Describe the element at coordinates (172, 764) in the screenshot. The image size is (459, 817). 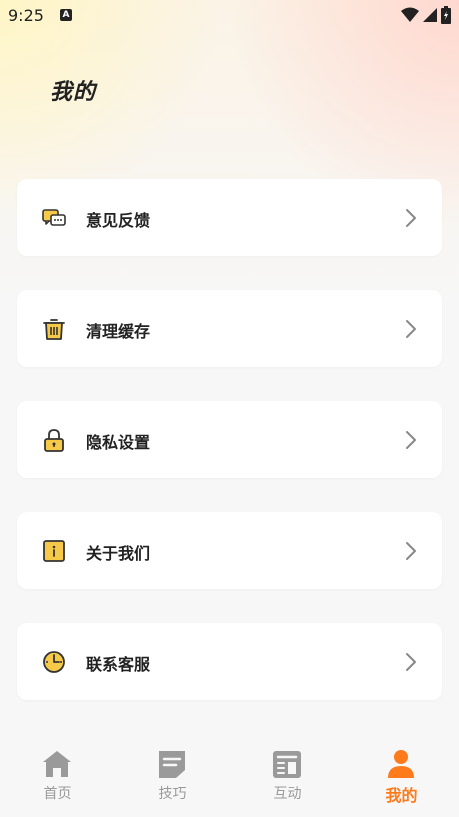
I see `notes-icon` at that location.